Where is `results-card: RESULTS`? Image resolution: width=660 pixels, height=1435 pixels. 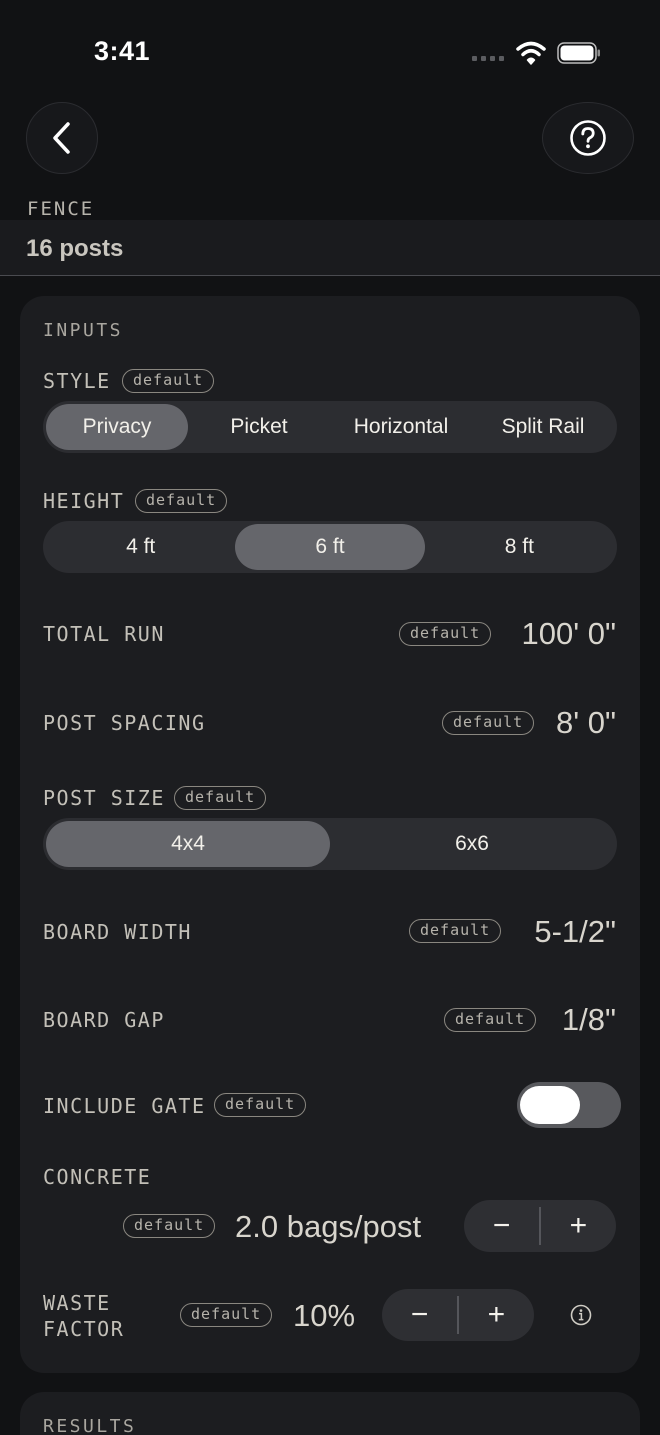
results-card: RESULTS is located at coordinates (330, 1413).